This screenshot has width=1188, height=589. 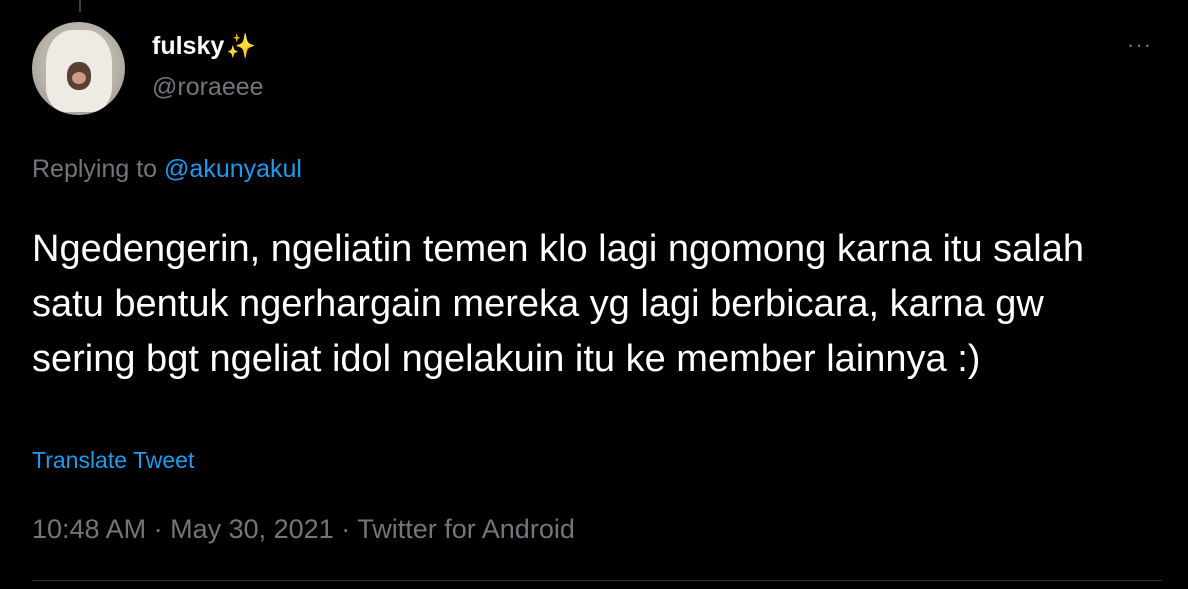 What do you see at coordinates (597, 580) in the screenshot?
I see `divider` at bounding box center [597, 580].